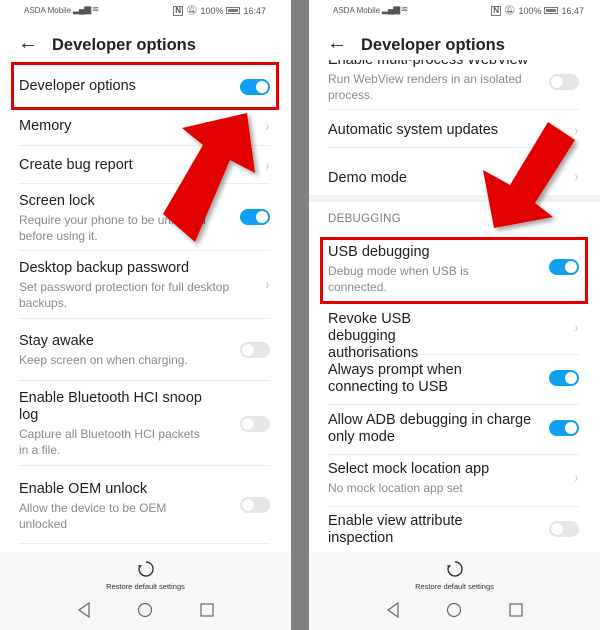 This screenshot has height=630, width=600. I want to click on row-label: Developer options, so click(77, 86).